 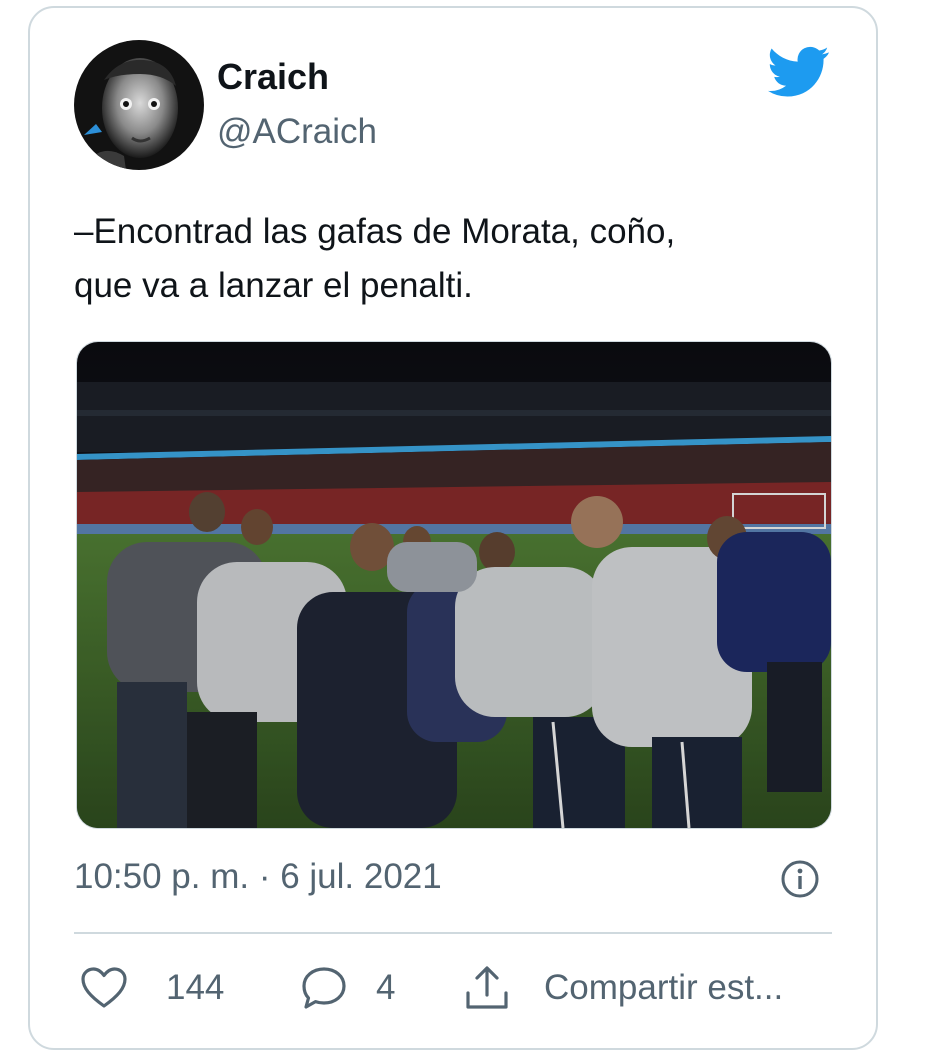 What do you see at coordinates (258, 877) in the screenshot?
I see `tweet-timestamp: 10:50 p. m. · 6 jul. 2021` at bounding box center [258, 877].